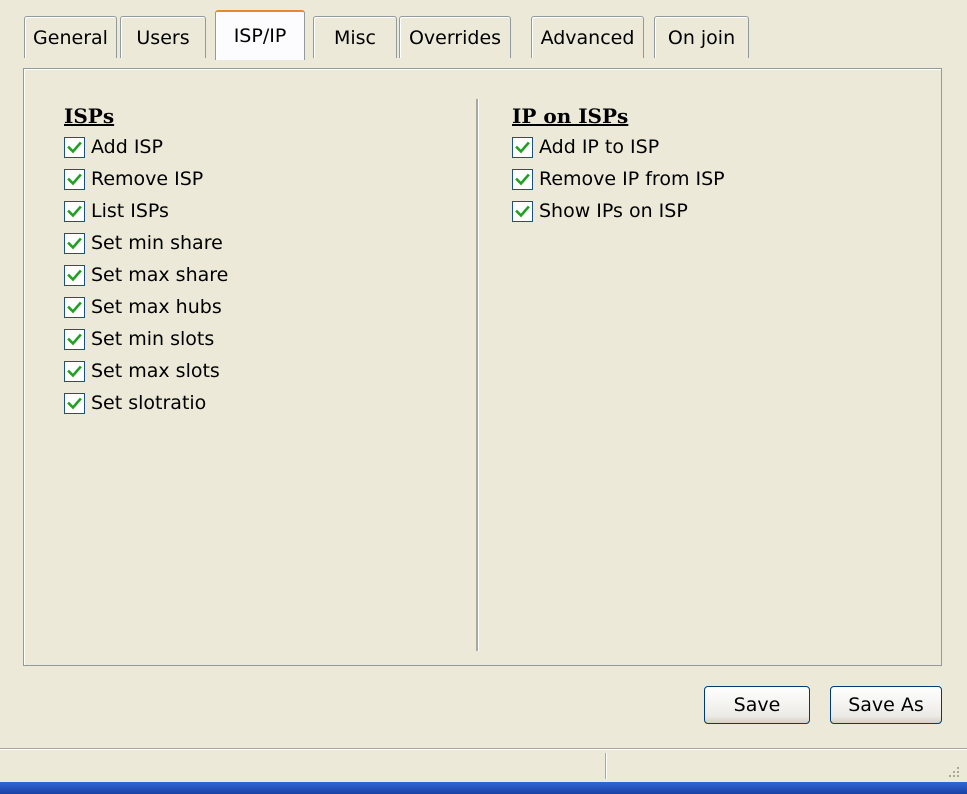  I want to click on isp-checkbox-label: Set max share, so click(160, 275).